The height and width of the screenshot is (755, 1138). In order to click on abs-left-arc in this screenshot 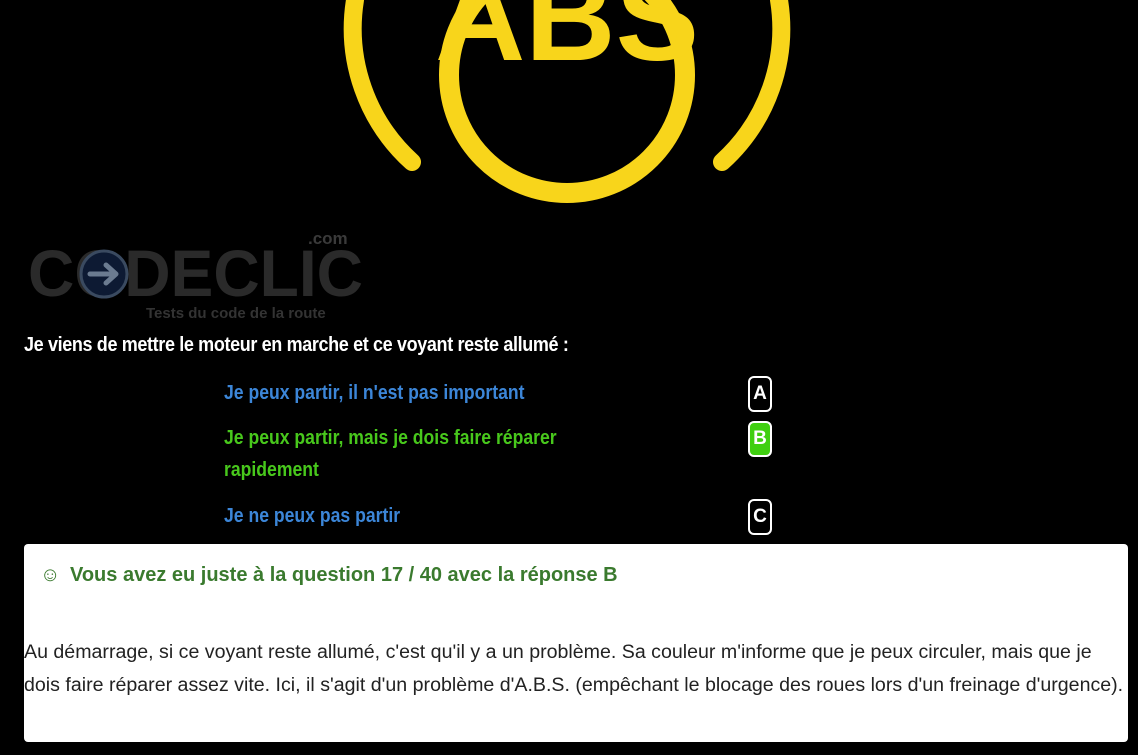, I will do `click(382, 85)`.